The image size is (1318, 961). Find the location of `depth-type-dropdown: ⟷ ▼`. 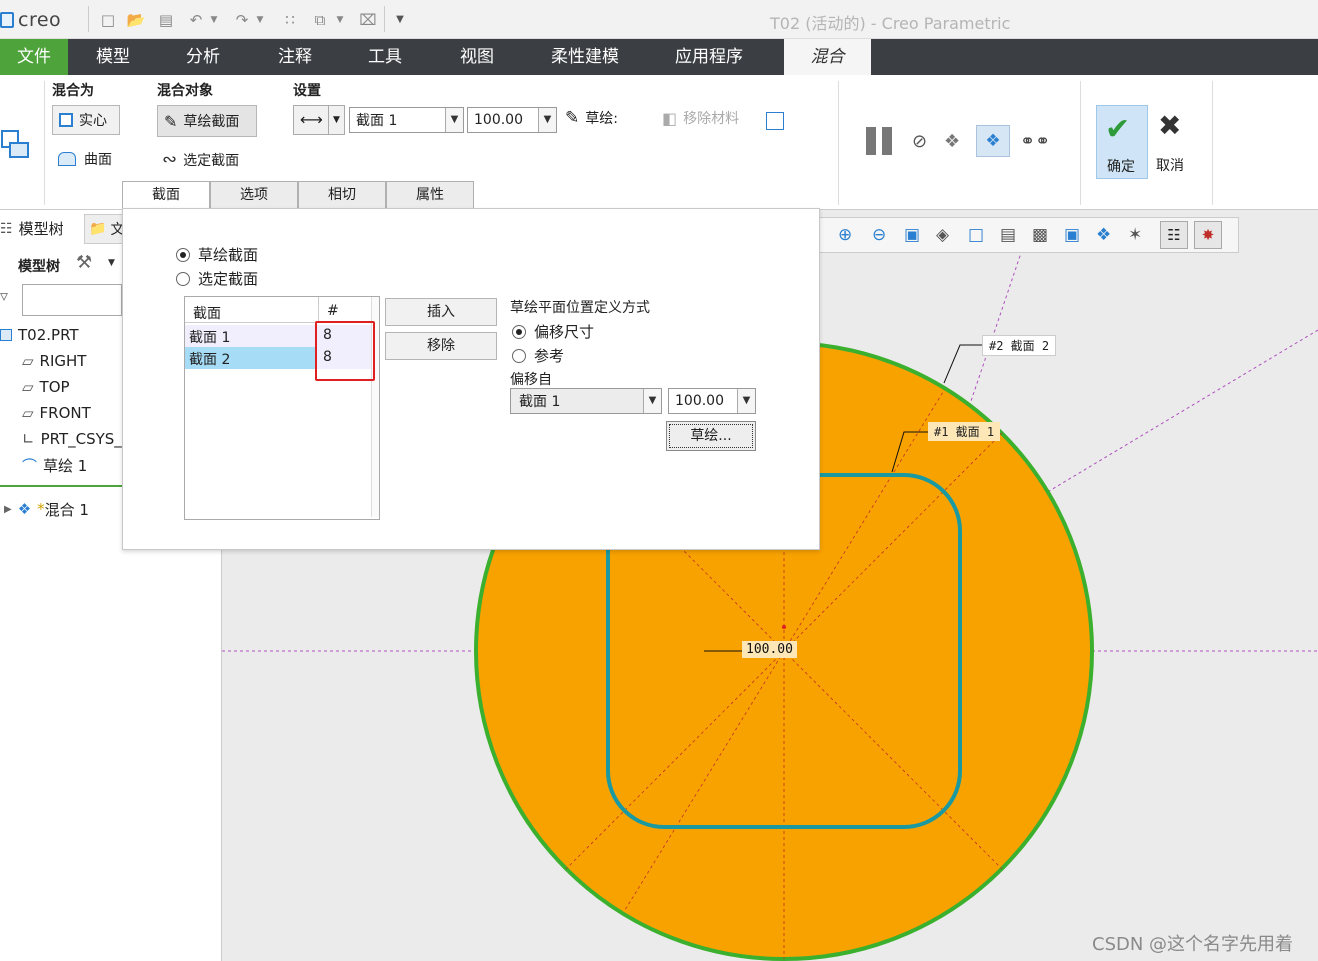

depth-type-dropdown: ⟷ ▼ is located at coordinates (319, 120).